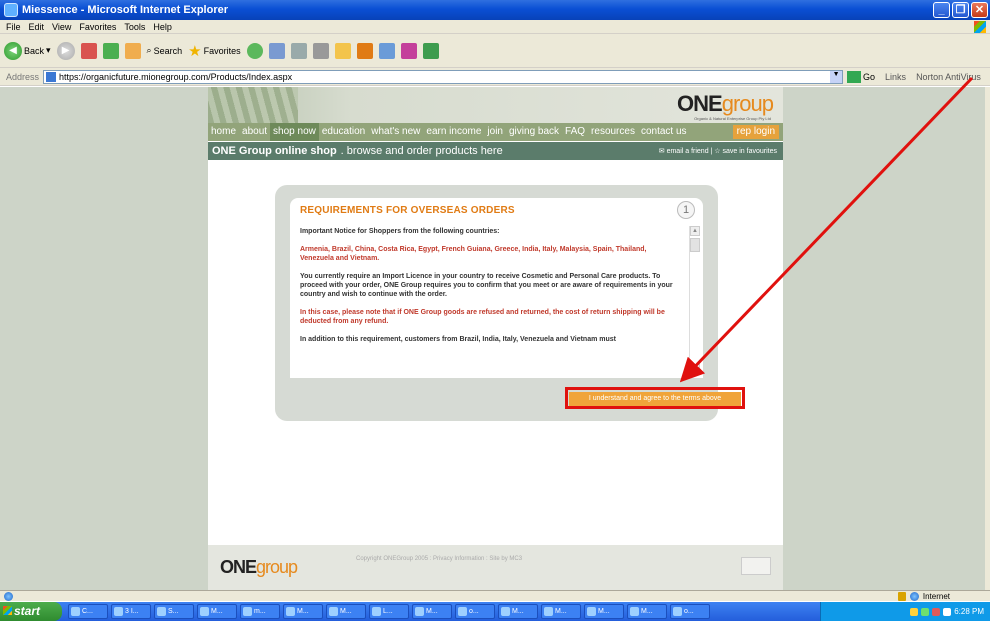 The height and width of the screenshot is (621, 990). Describe the element at coordinates (97, 27) in the screenshot. I see `menu-favorites: Favorites` at that location.